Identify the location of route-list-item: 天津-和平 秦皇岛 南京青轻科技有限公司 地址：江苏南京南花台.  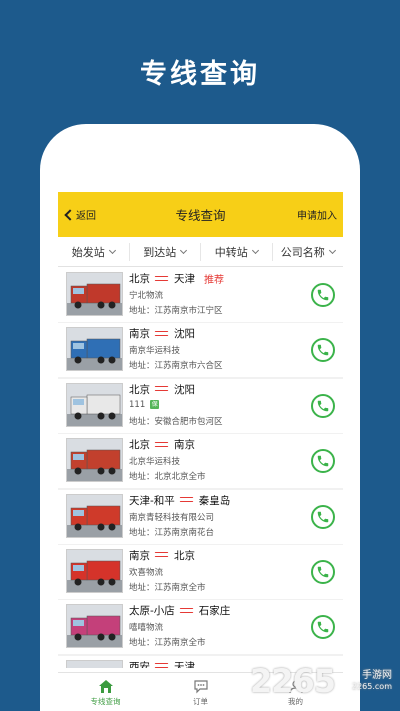
(200, 516).